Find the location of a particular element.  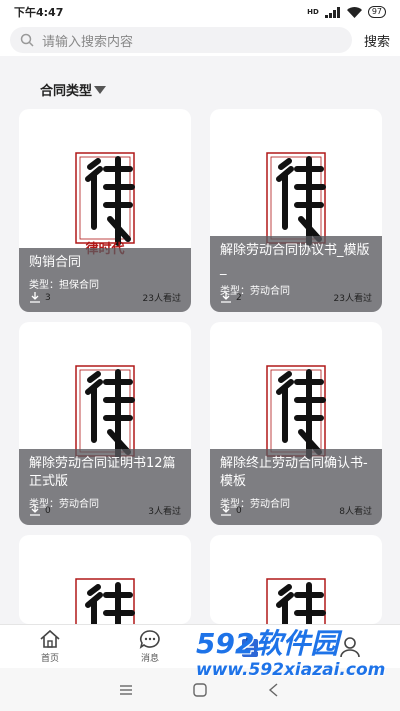

tab-home-label: 首页 is located at coordinates (49, 659).